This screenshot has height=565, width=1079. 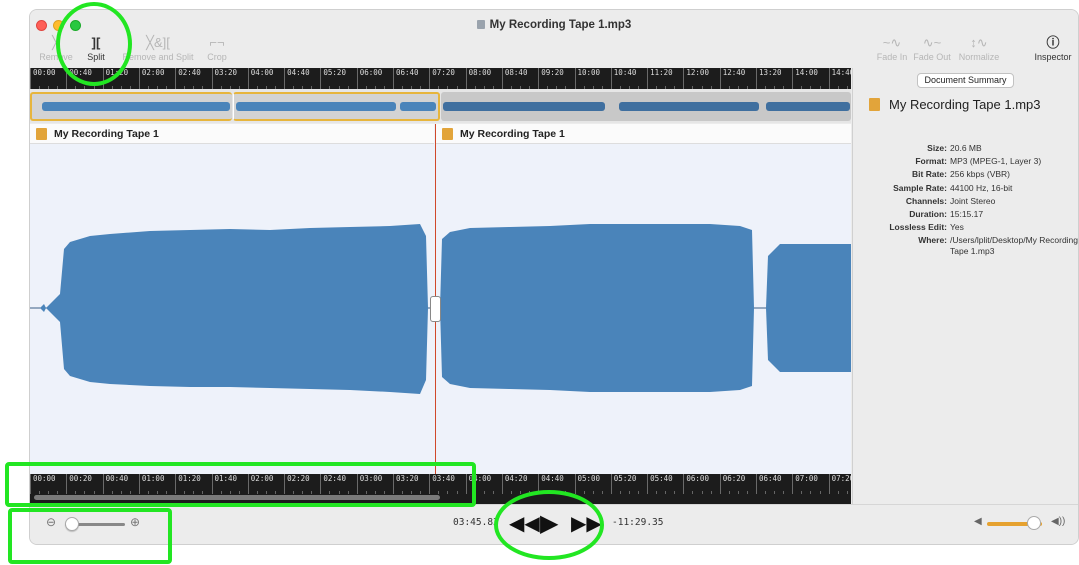 What do you see at coordinates (1033, 523) in the screenshot?
I see `volume-slider-knob` at bounding box center [1033, 523].